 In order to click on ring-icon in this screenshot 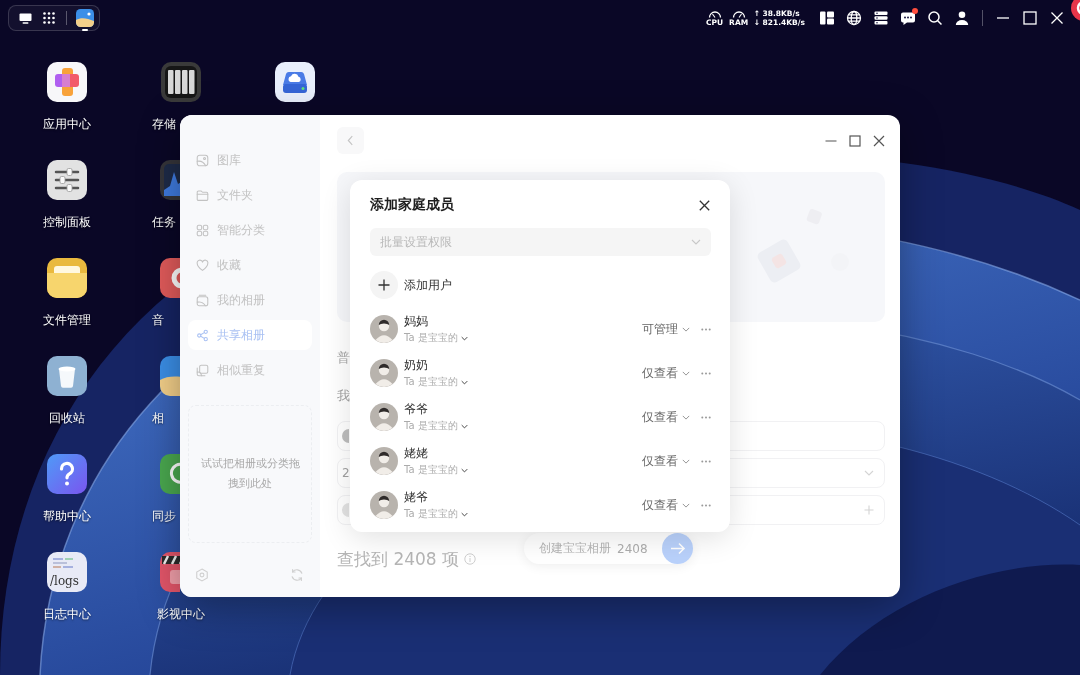, I will do `click(170, 278)`.